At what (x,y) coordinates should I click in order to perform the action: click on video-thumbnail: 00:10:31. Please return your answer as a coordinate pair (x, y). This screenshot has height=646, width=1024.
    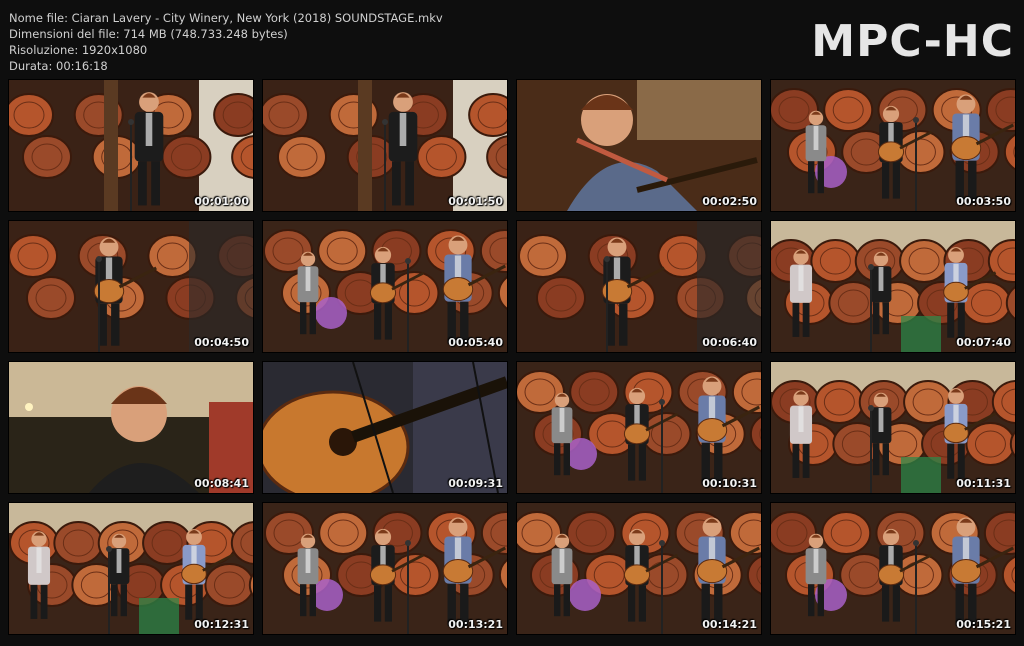
    Looking at the image, I should click on (639, 427).